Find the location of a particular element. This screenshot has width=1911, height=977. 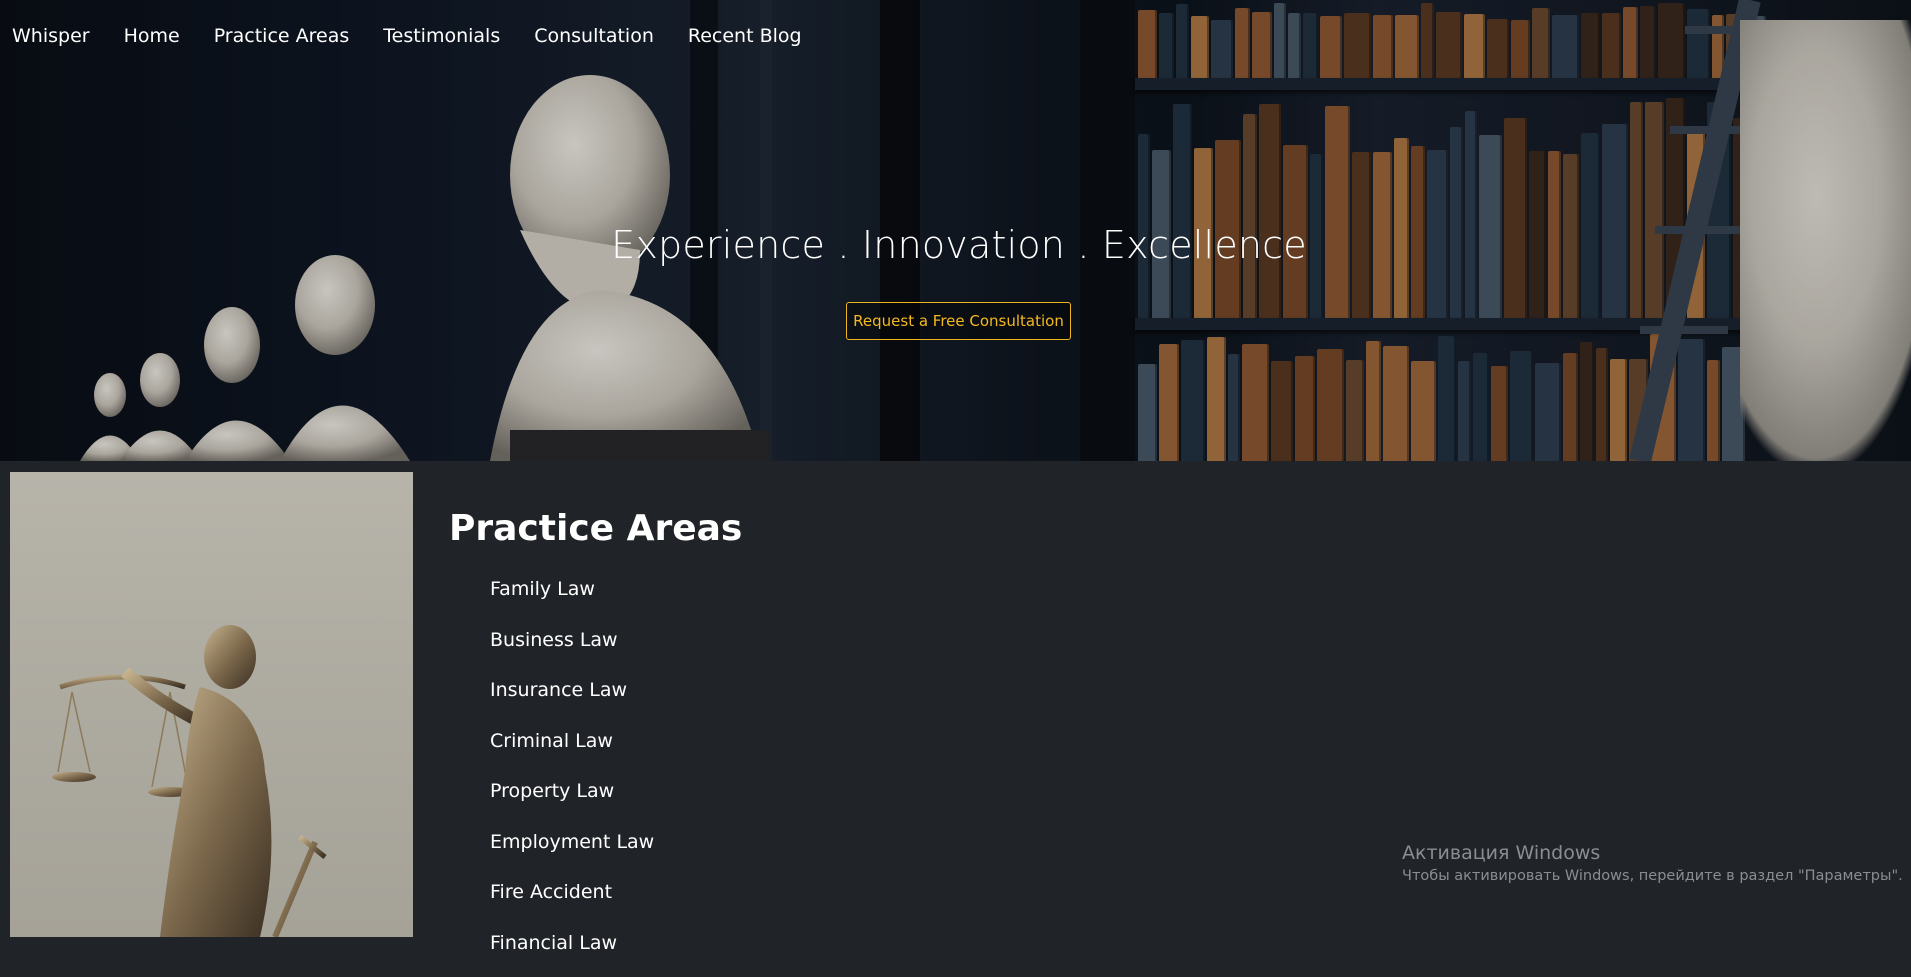

nav-item-consultation: Consultation is located at coordinates (594, 36).